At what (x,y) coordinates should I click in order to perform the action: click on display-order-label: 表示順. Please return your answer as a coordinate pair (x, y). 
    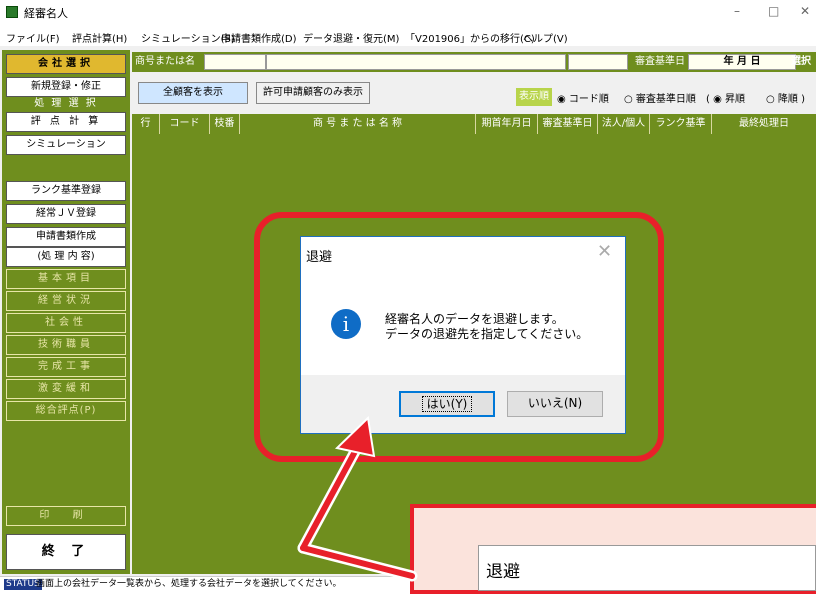
    Looking at the image, I should click on (534, 97).